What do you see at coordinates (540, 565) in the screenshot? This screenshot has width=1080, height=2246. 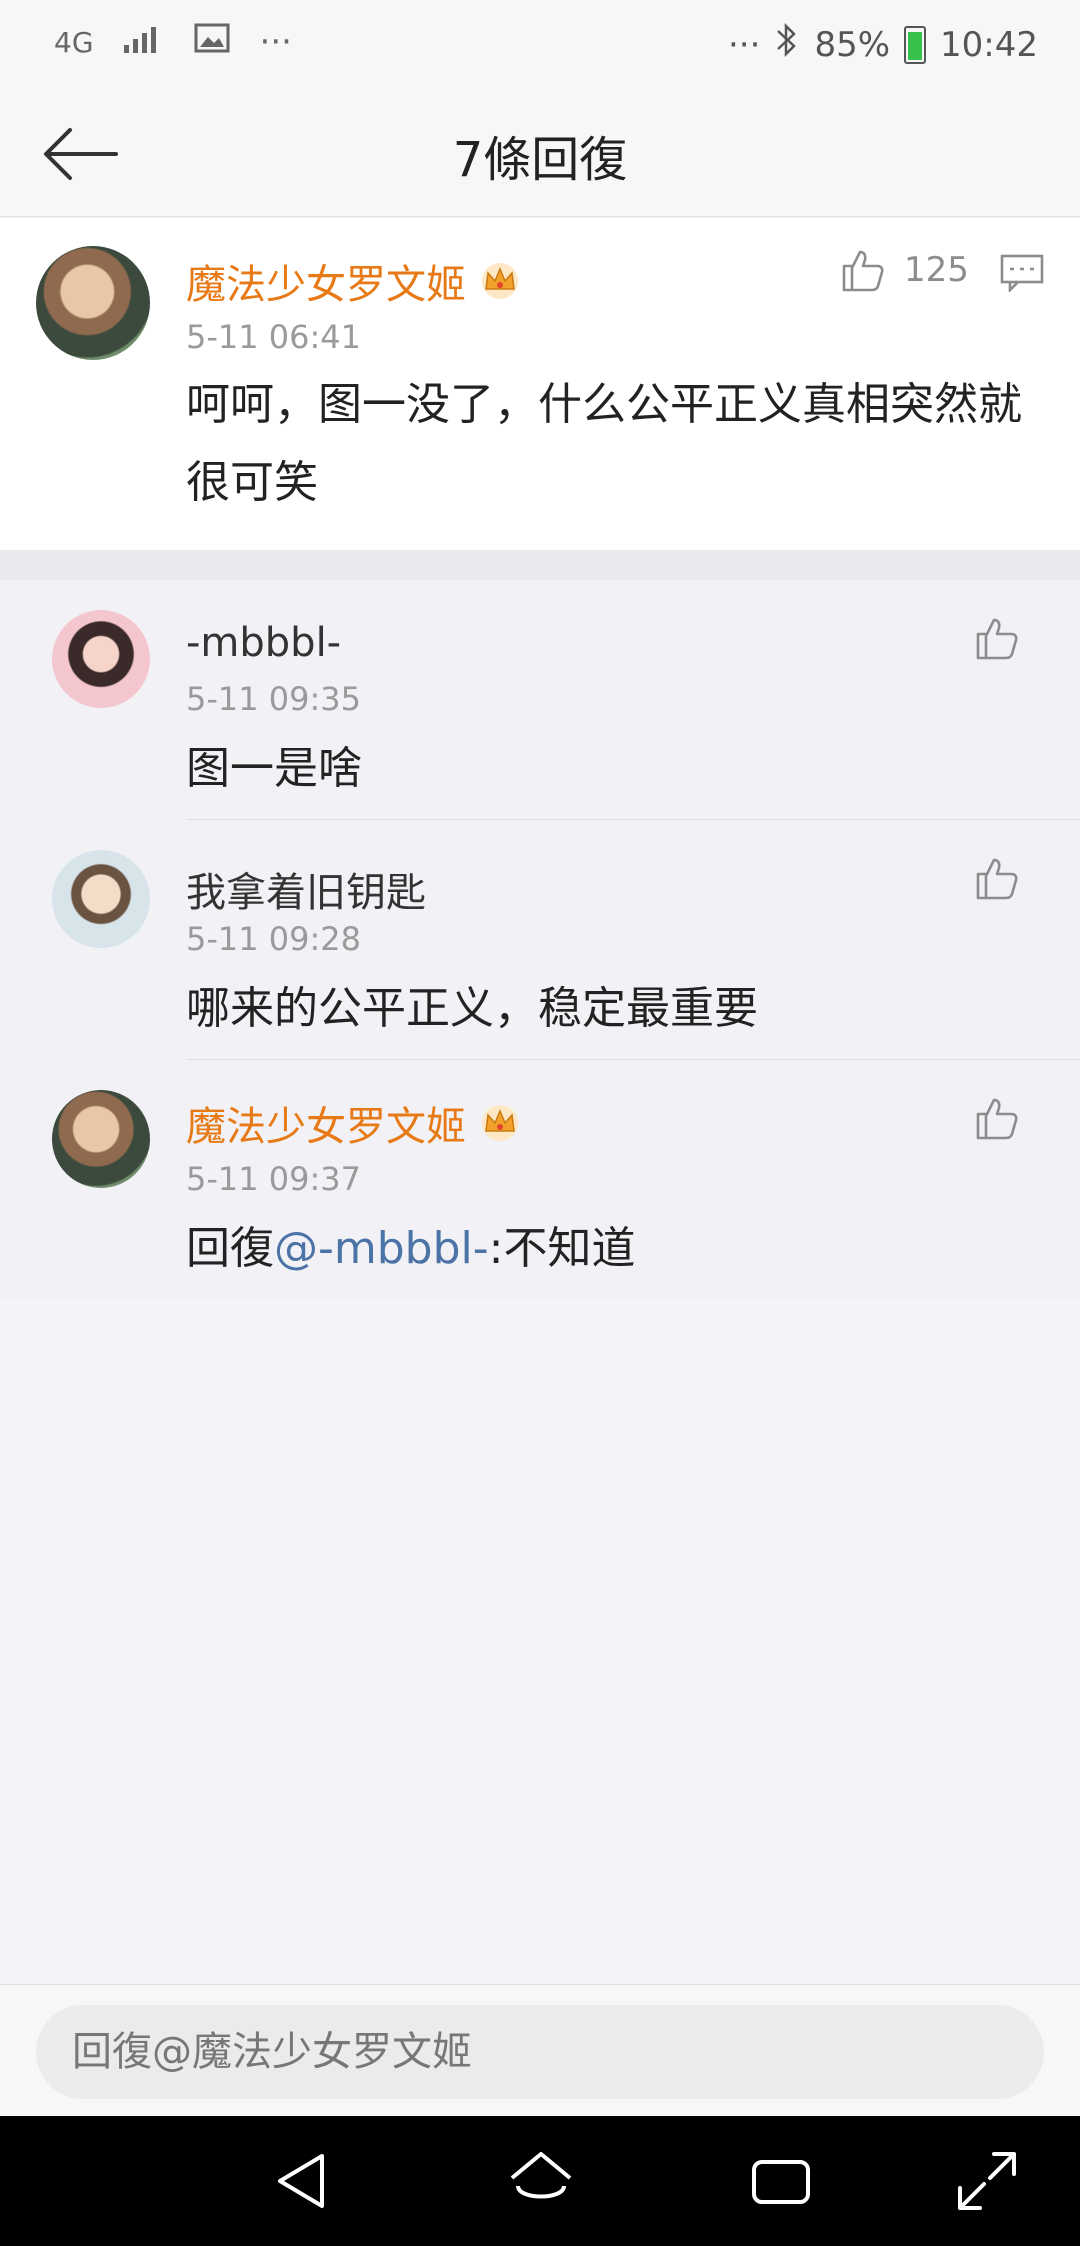 I see `section-divider` at bounding box center [540, 565].